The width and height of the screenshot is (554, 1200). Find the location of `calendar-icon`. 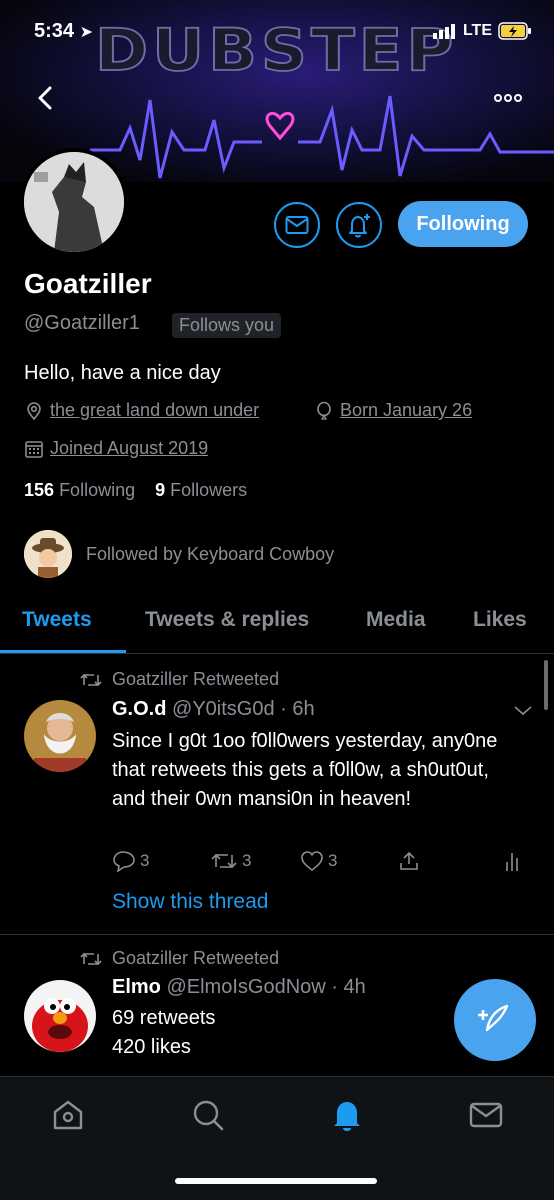

calendar-icon is located at coordinates (34, 449).